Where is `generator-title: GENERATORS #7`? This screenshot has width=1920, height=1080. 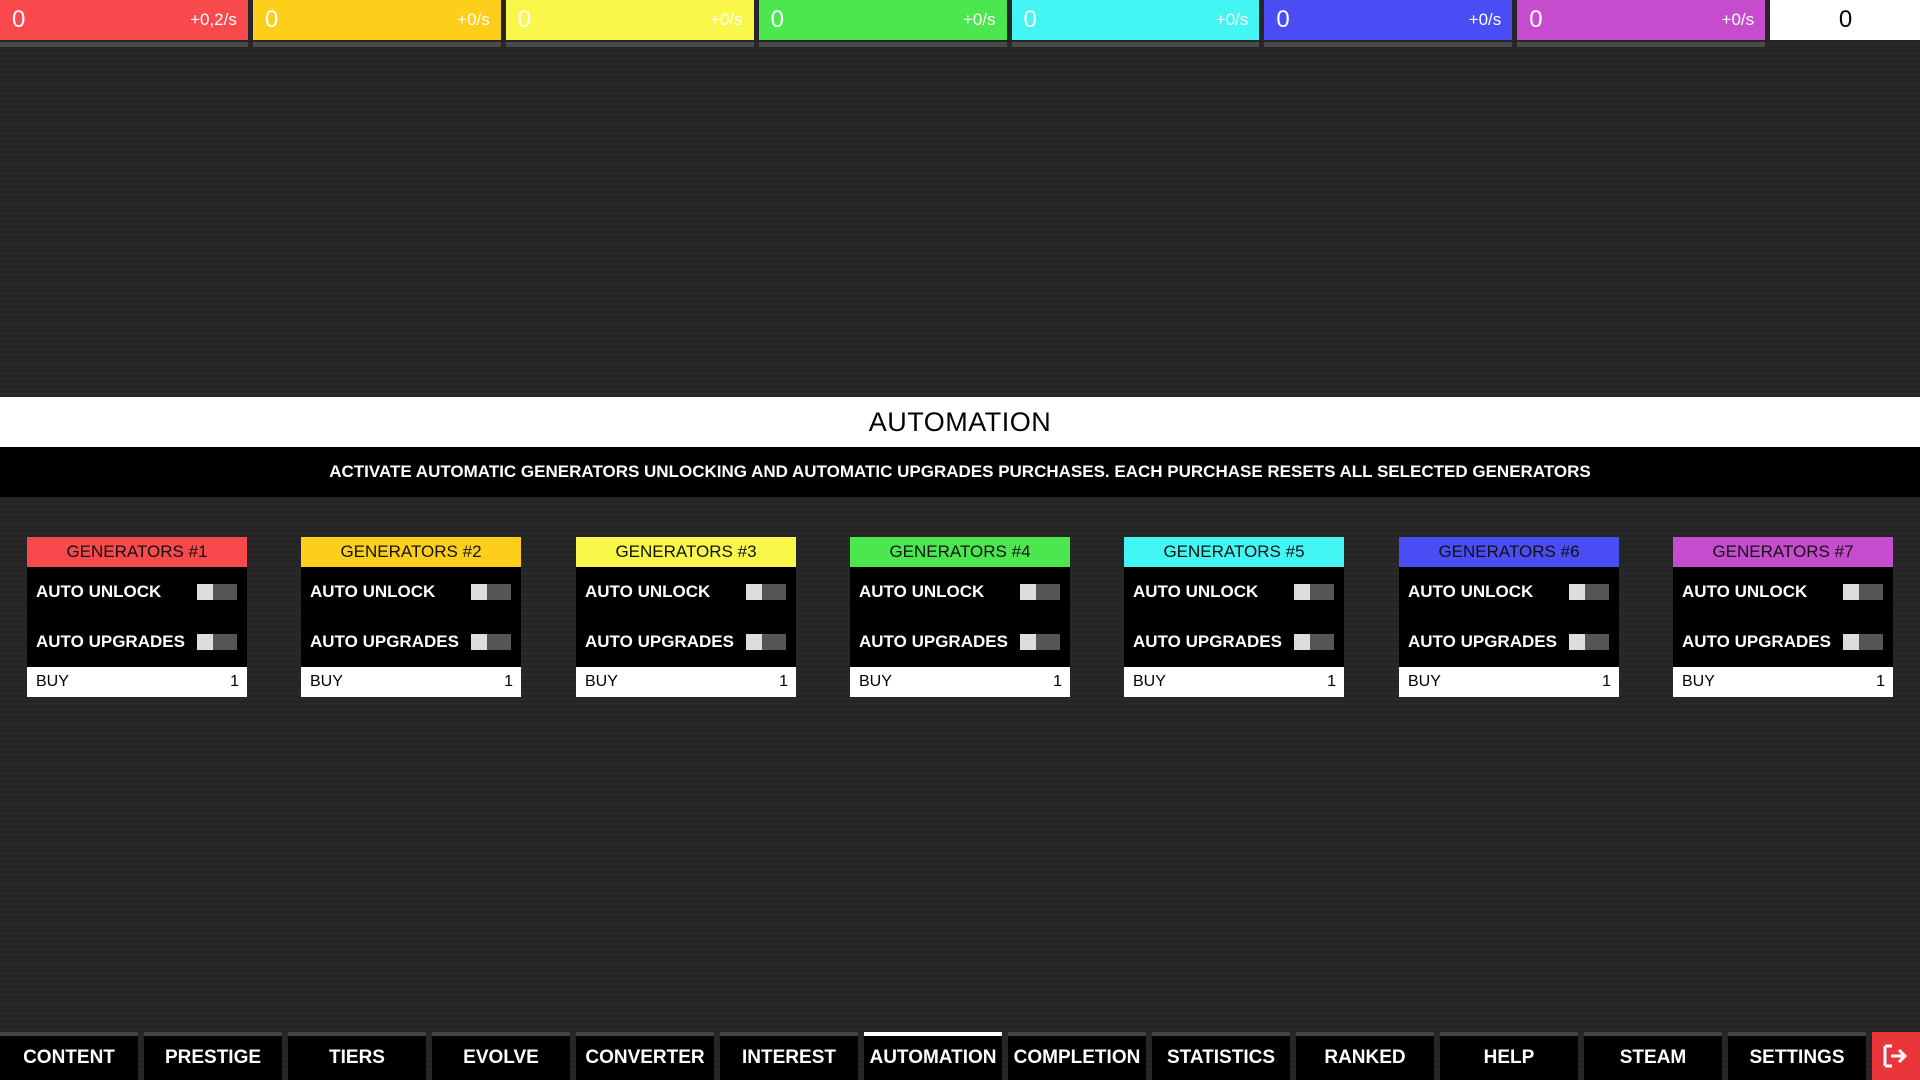
generator-title: GENERATORS #7 is located at coordinates (1783, 552).